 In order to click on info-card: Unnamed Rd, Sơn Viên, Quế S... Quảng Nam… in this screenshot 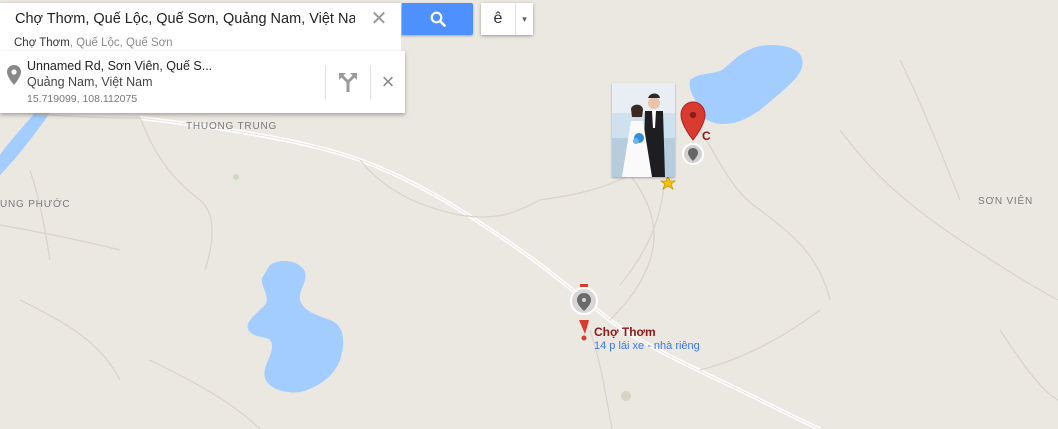, I will do `click(202, 82)`.